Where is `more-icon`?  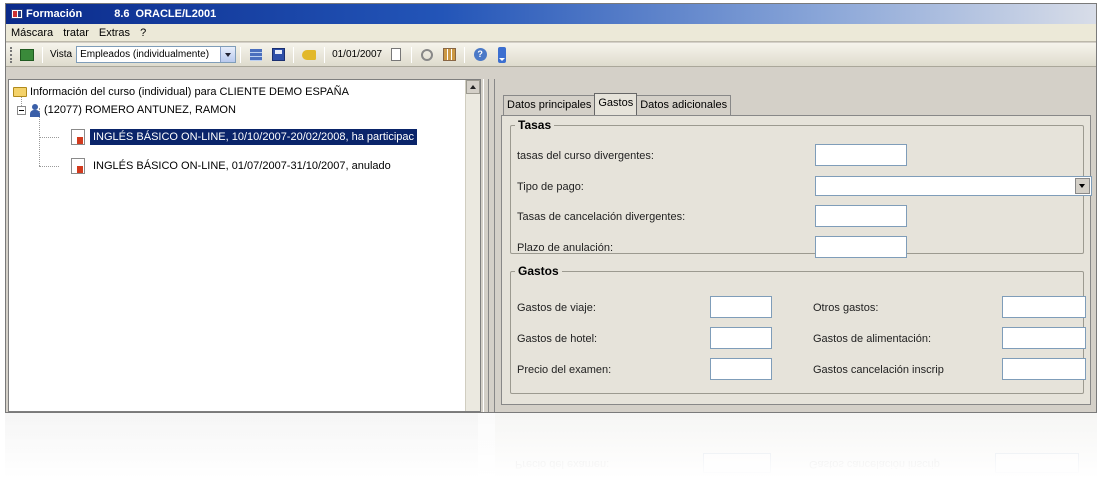
more-icon is located at coordinates (502, 54).